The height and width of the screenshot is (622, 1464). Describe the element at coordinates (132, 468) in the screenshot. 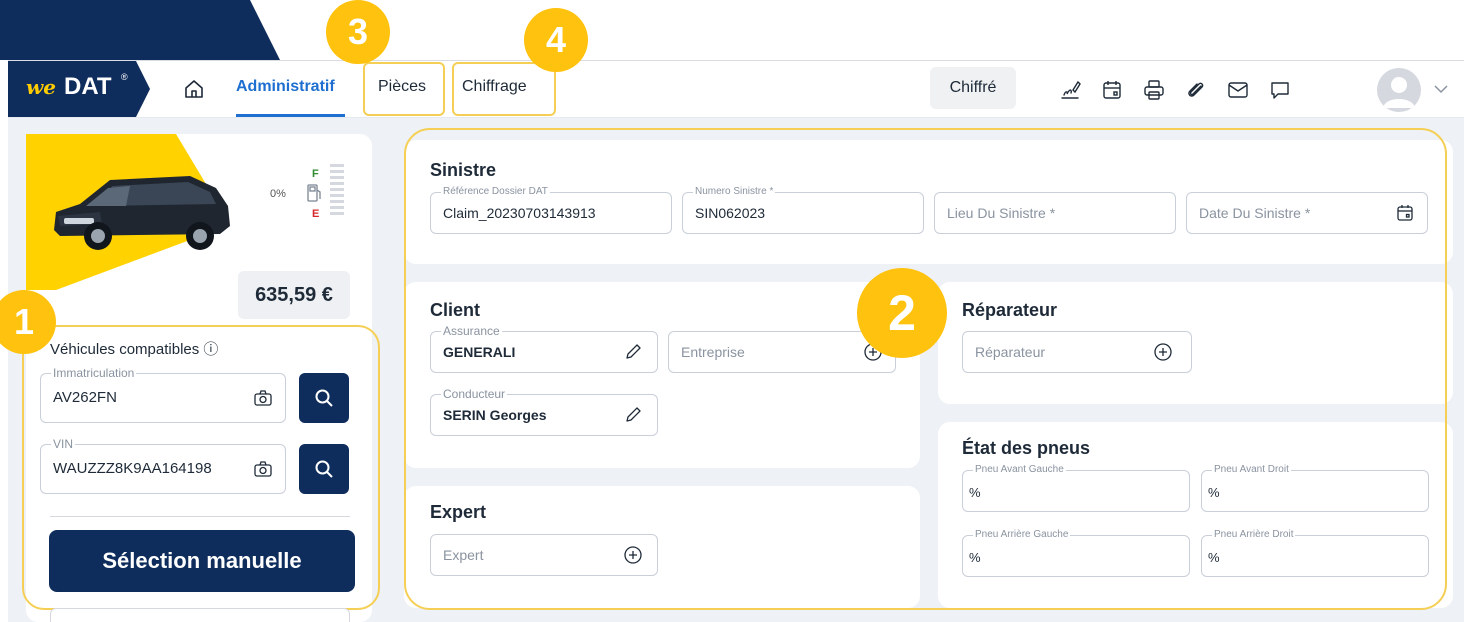

I see `vin-value: WAUZZZ8K9AA164198` at that location.